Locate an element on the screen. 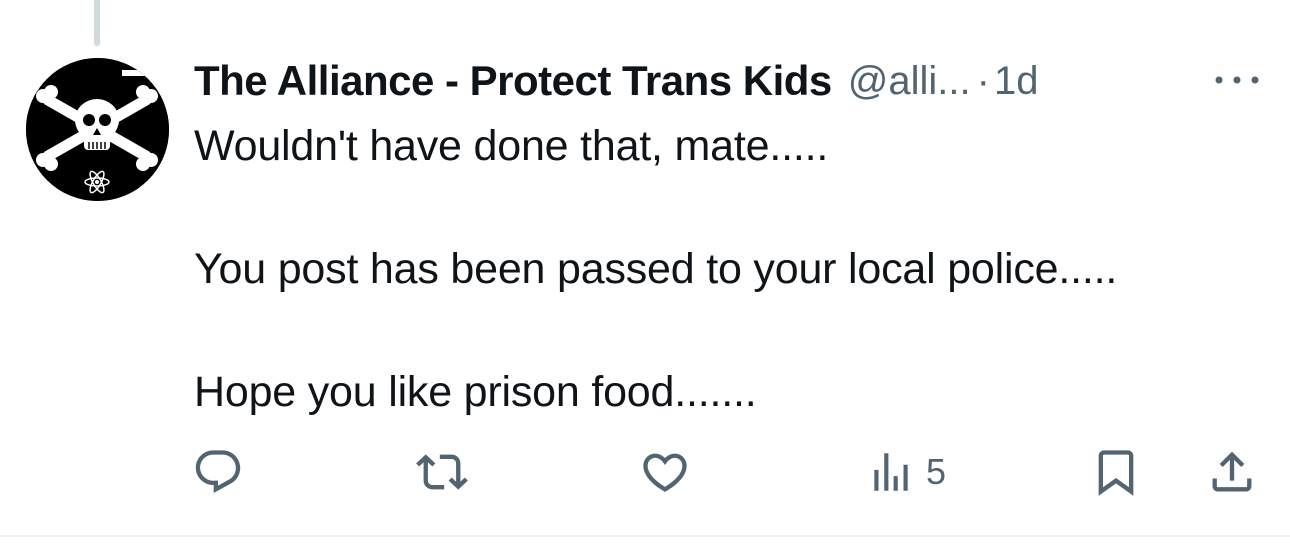 The width and height of the screenshot is (1290, 558). tweet-actions-bar: 5 is located at coordinates (645, 472).